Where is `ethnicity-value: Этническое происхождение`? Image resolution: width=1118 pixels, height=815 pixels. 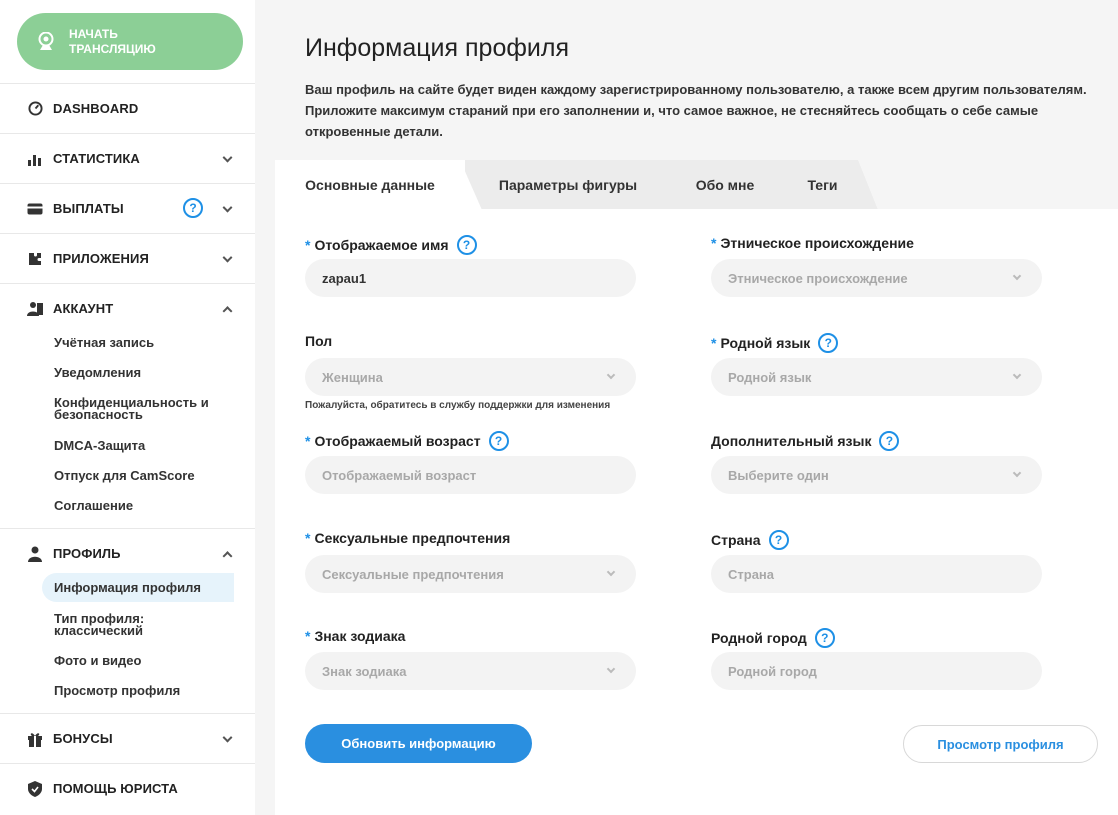 ethnicity-value: Этническое происхождение is located at coordinates (818, 278).